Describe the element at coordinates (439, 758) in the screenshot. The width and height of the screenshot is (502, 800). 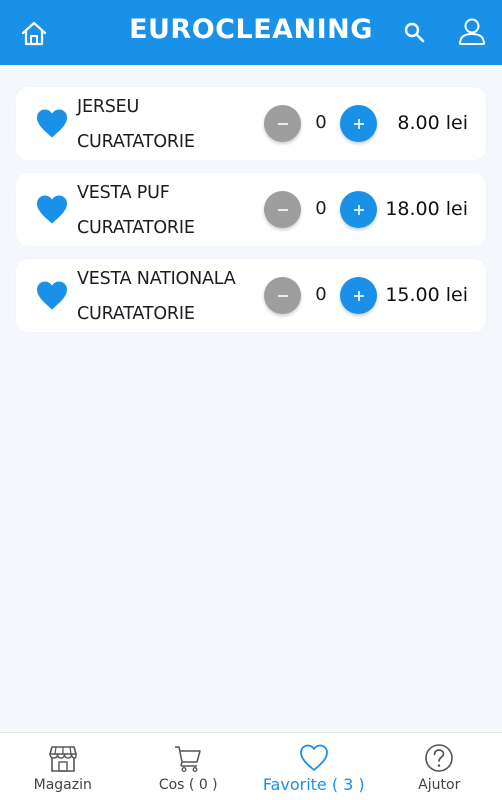
I see `help-icon` at that location.